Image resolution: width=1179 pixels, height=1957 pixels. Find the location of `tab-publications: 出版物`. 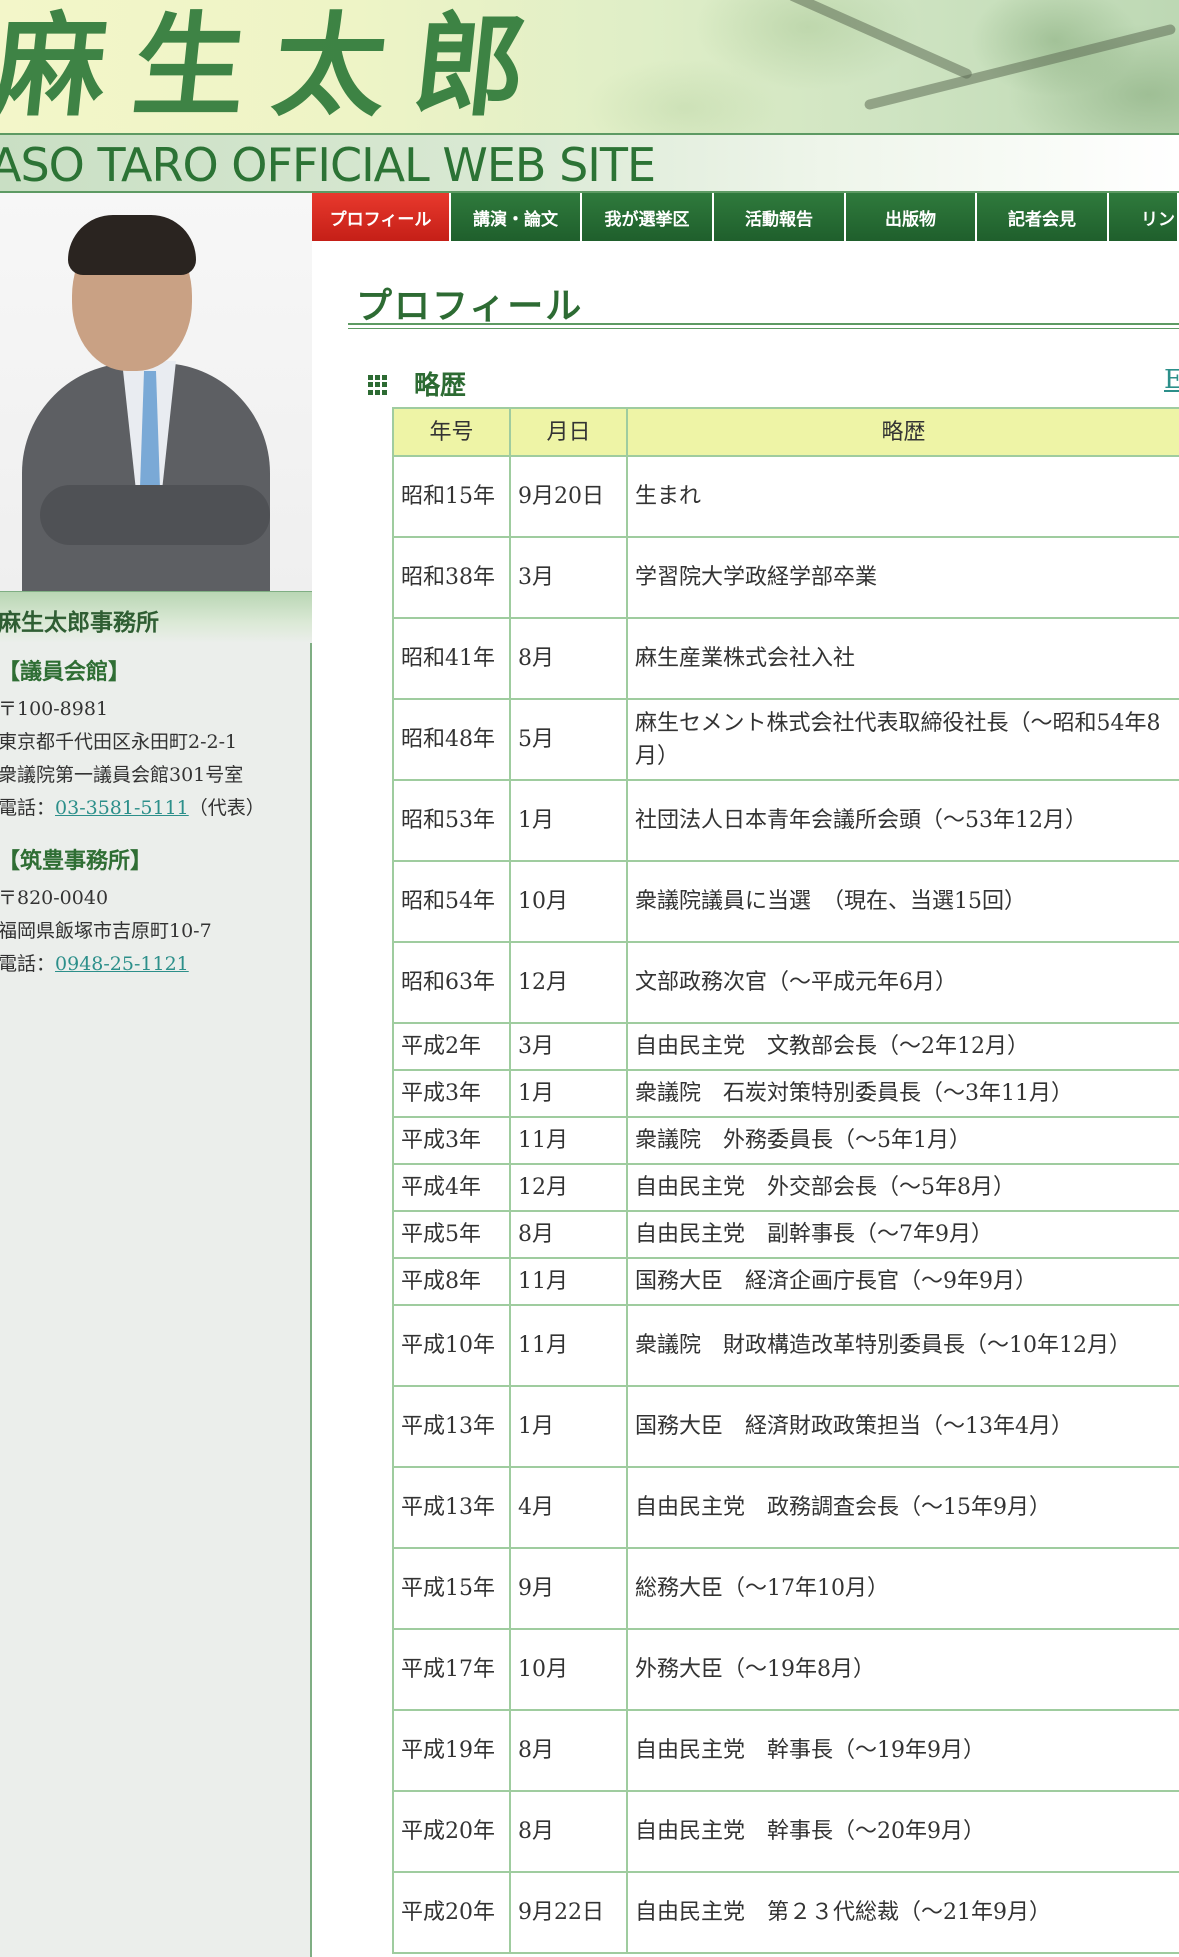

tab-publications: 出版物 is located at coordinates (911, 217).